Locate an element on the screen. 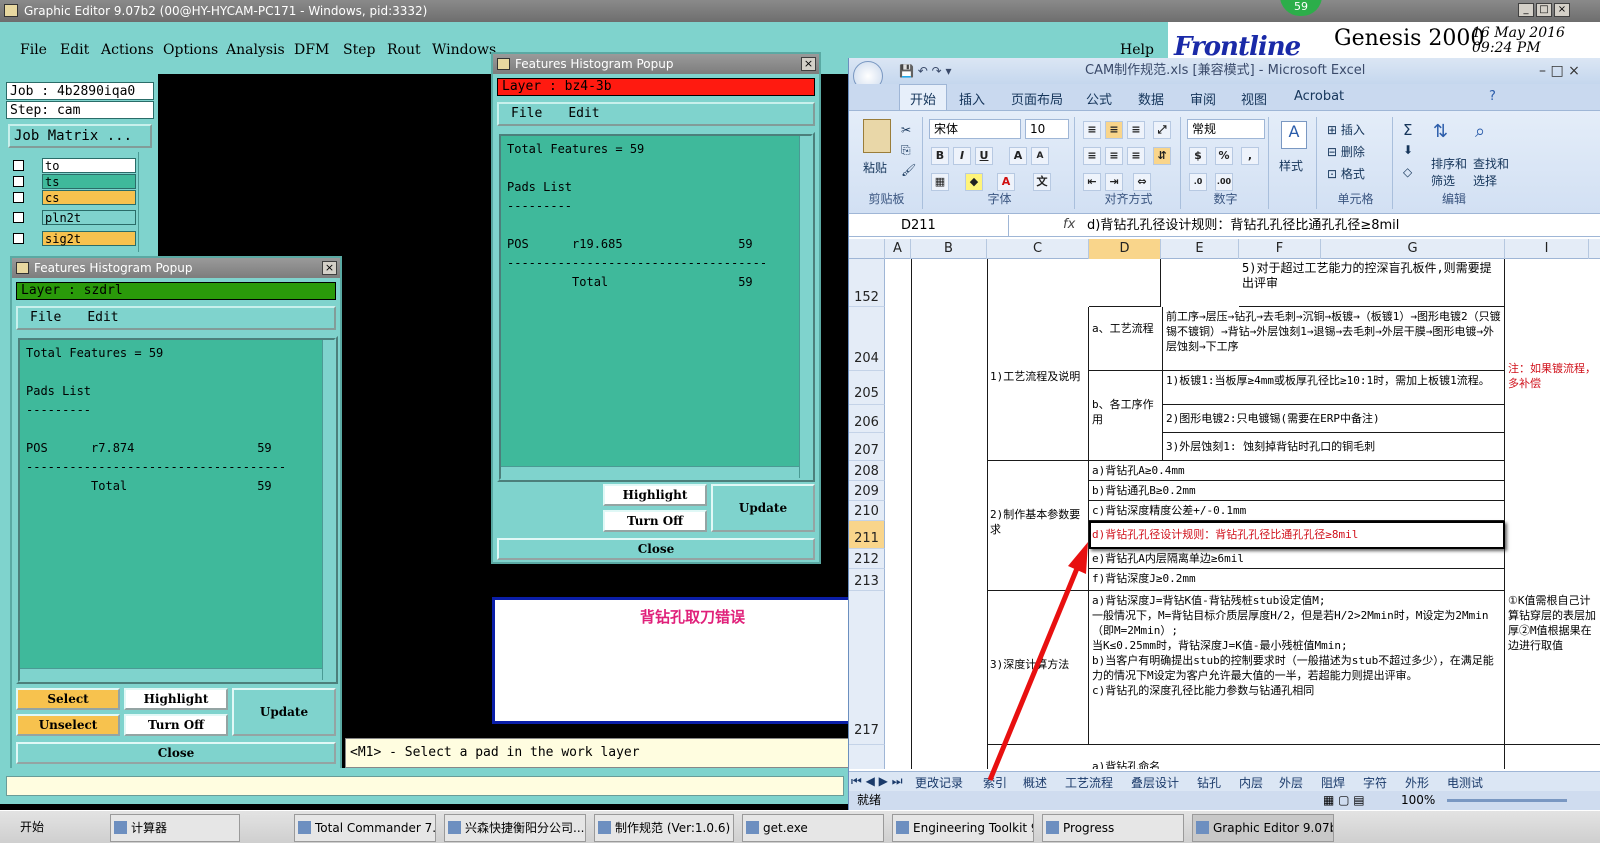  tab-page-layout: 页面布局 is located at coordinates (1037, 98).